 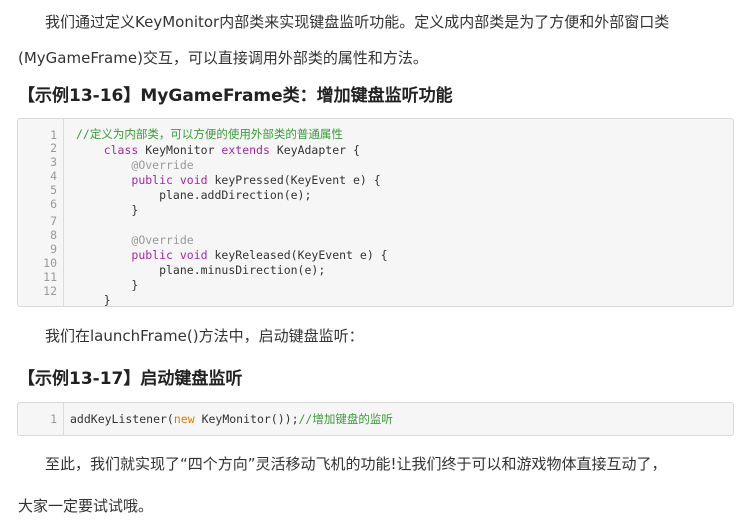 I want to click on code-line-6: }, so click(x=107, y=210).